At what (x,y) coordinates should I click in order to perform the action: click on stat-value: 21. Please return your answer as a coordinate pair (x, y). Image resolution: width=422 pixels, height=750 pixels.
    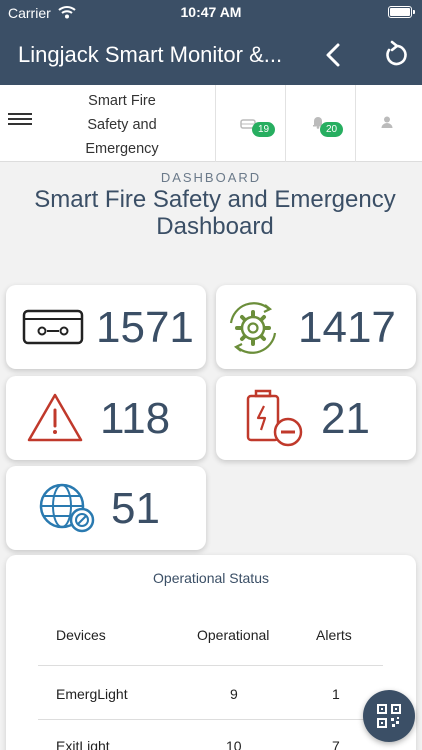
    Looking at the image, I should click on (345, 418).